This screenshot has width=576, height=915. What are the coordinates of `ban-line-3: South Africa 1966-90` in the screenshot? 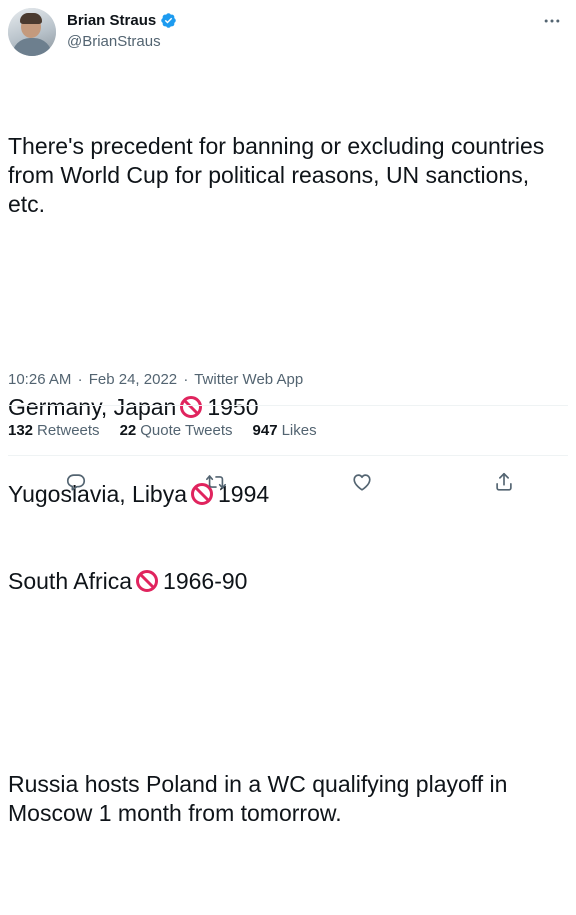 It's located at (278, 581).